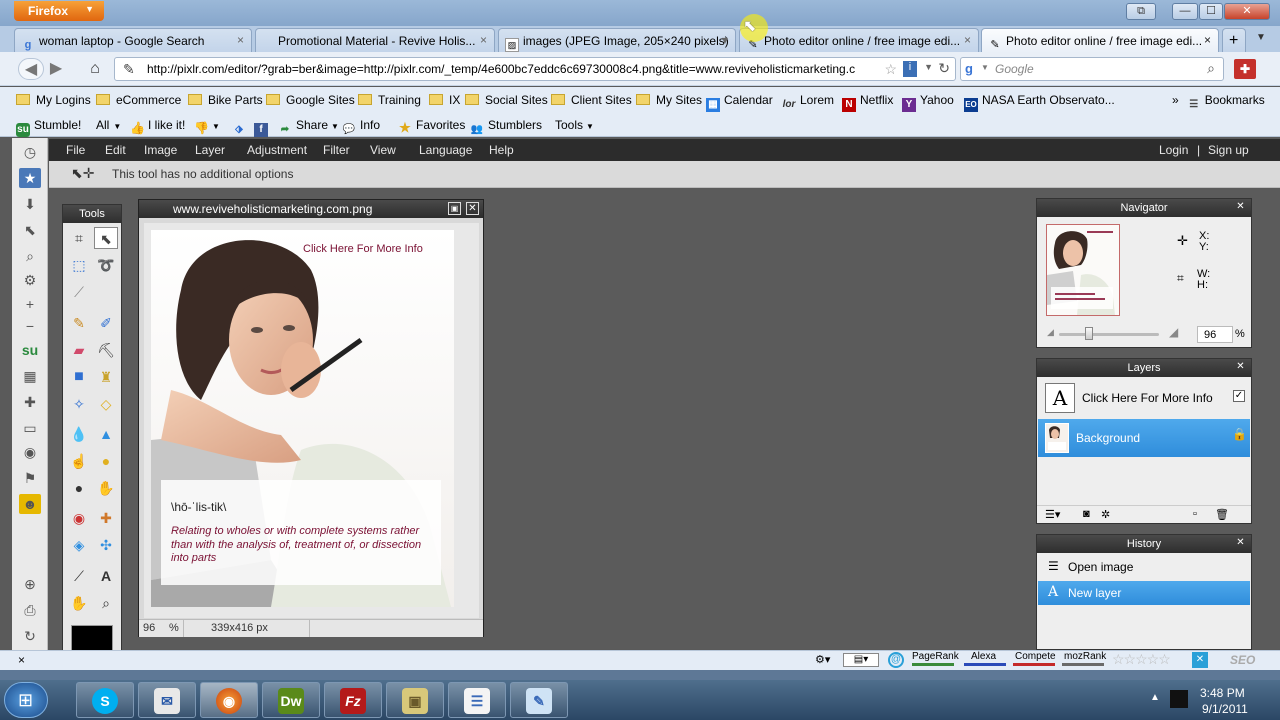 The image size is (1280, 720). I want to click on blur-tool-icon: 💧, so click(79, 434).